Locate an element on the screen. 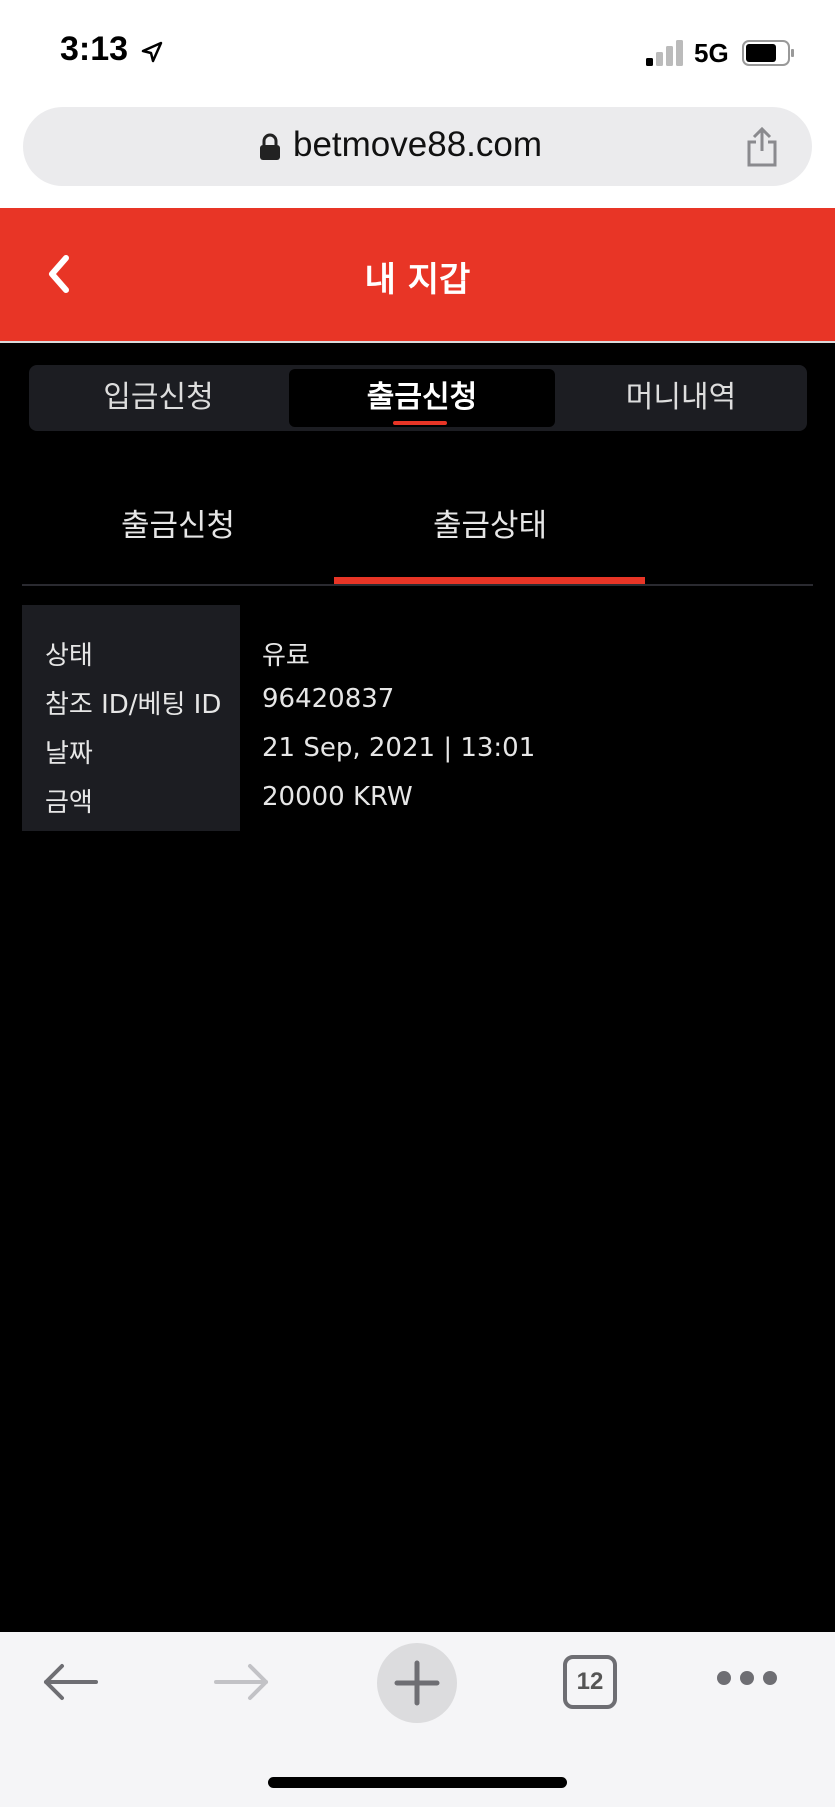 The width and height of the screenshot is (835, 1807). main-tabs: 입금신청 출금신청 머니내역 is located at coordinates (418, 398).